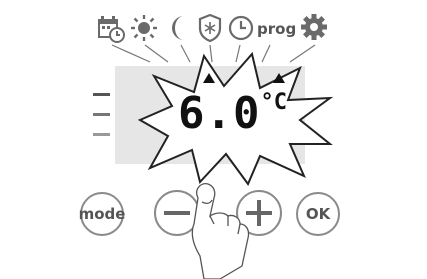  What do you see at coordinates (273, 102) in the screenshot?
I see `temperature-unit: °C` at bounding box center [273, 102].